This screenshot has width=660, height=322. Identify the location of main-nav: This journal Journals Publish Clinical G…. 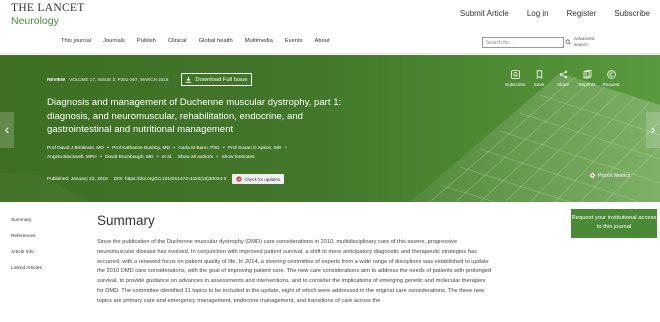
(330, 43).